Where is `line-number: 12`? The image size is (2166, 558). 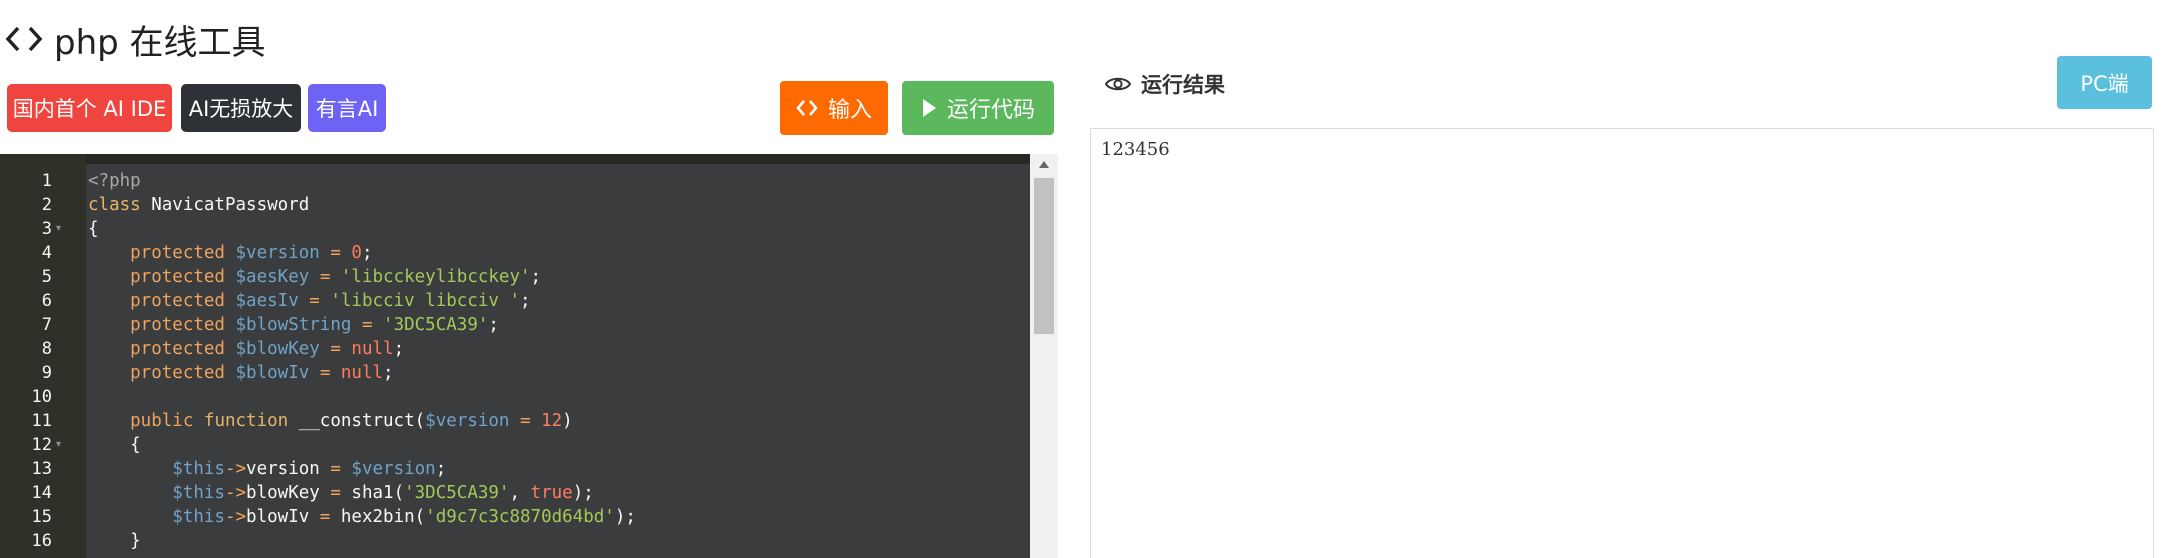
line-number: 12 is located at coordinates (41, 445).